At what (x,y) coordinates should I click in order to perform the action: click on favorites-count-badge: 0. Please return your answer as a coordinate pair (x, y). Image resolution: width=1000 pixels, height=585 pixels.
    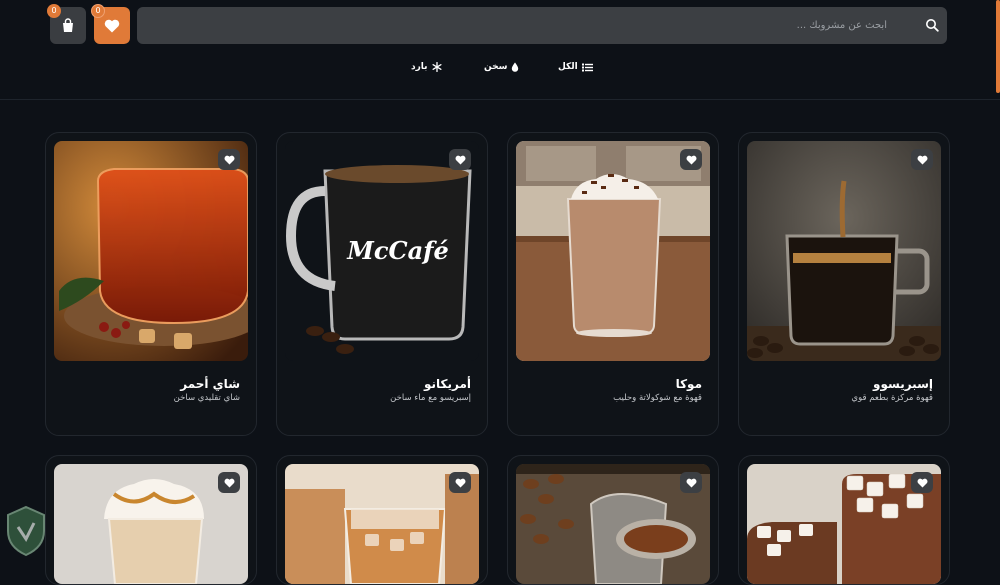
    Looking at the image, I should click on (98, 11).